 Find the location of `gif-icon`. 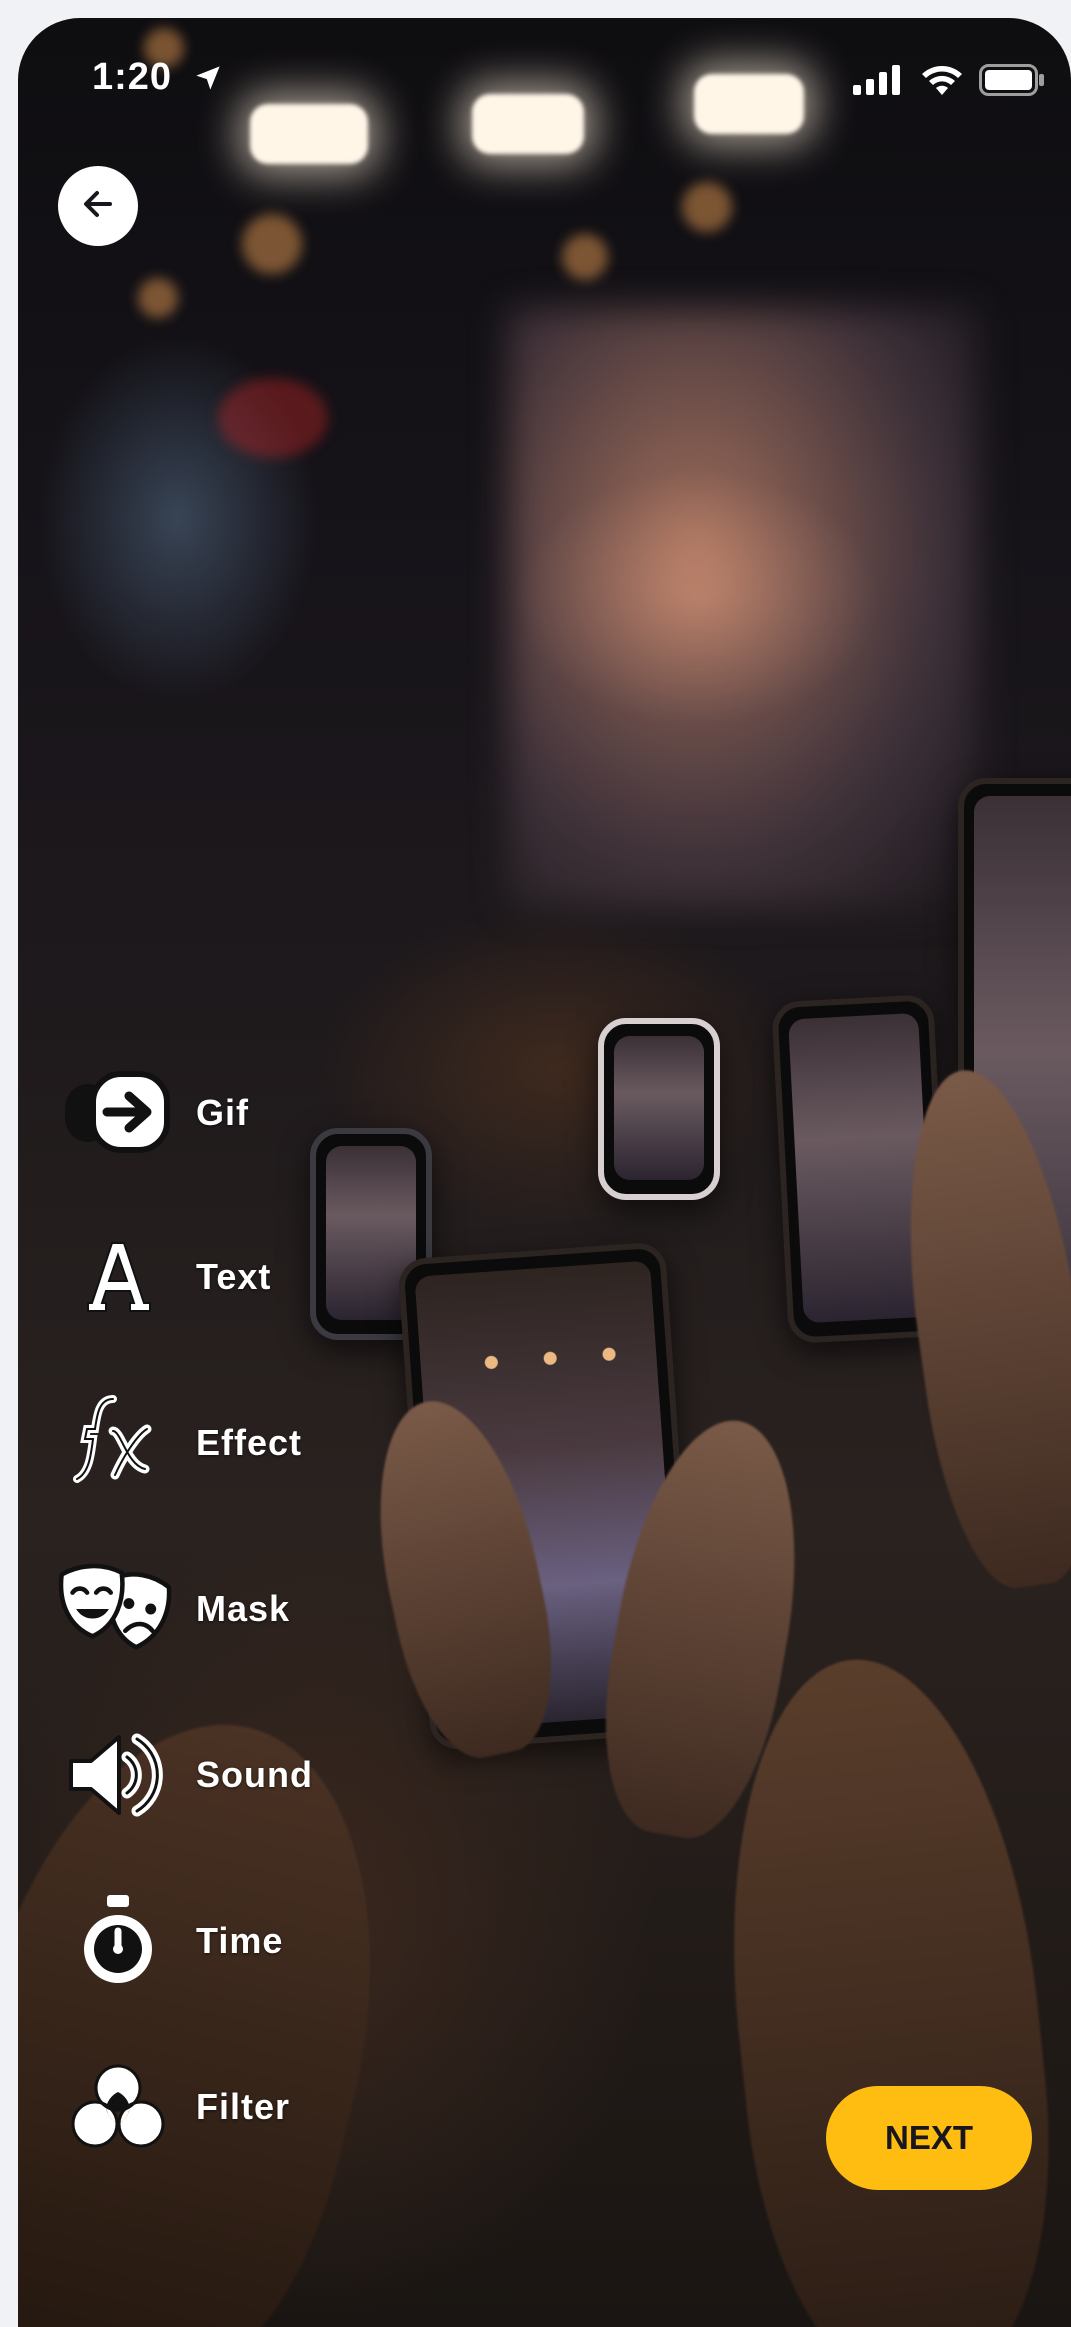

gif-icon is located at coordinates (118, 1113).